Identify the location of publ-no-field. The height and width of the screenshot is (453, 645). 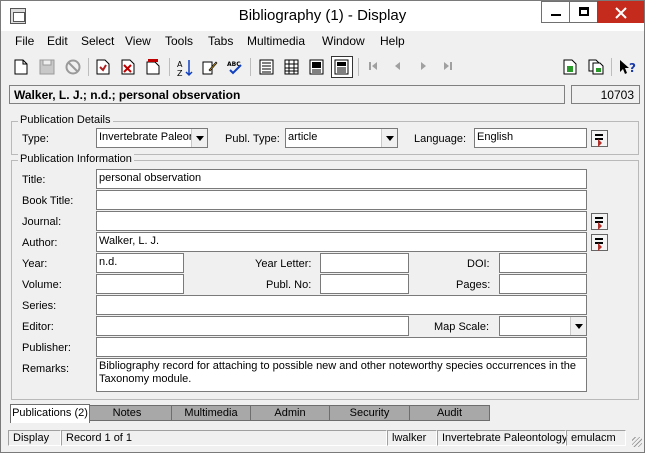
(364, 284).